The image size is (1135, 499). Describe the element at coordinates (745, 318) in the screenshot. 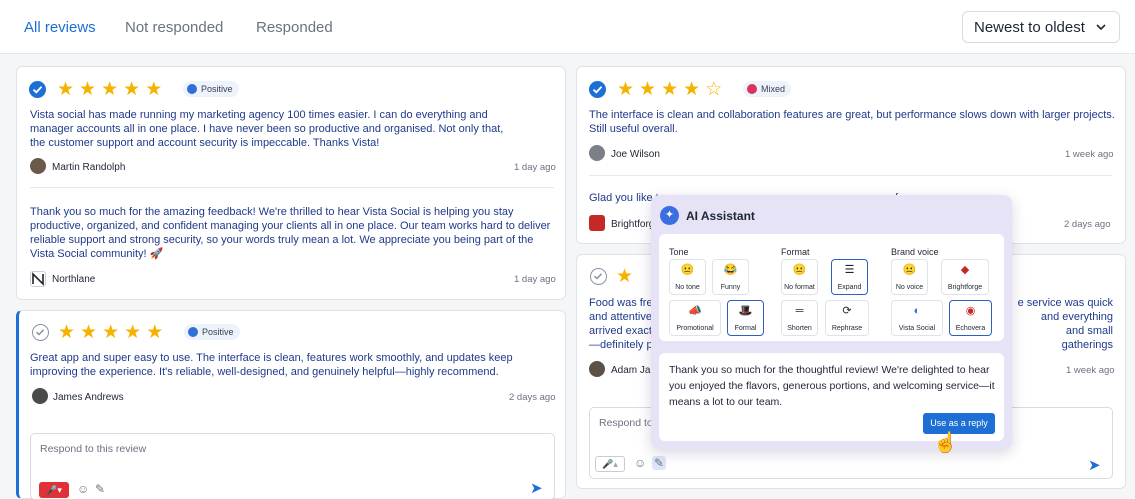

I see `option-formal: 🎩 Formal` at that location.